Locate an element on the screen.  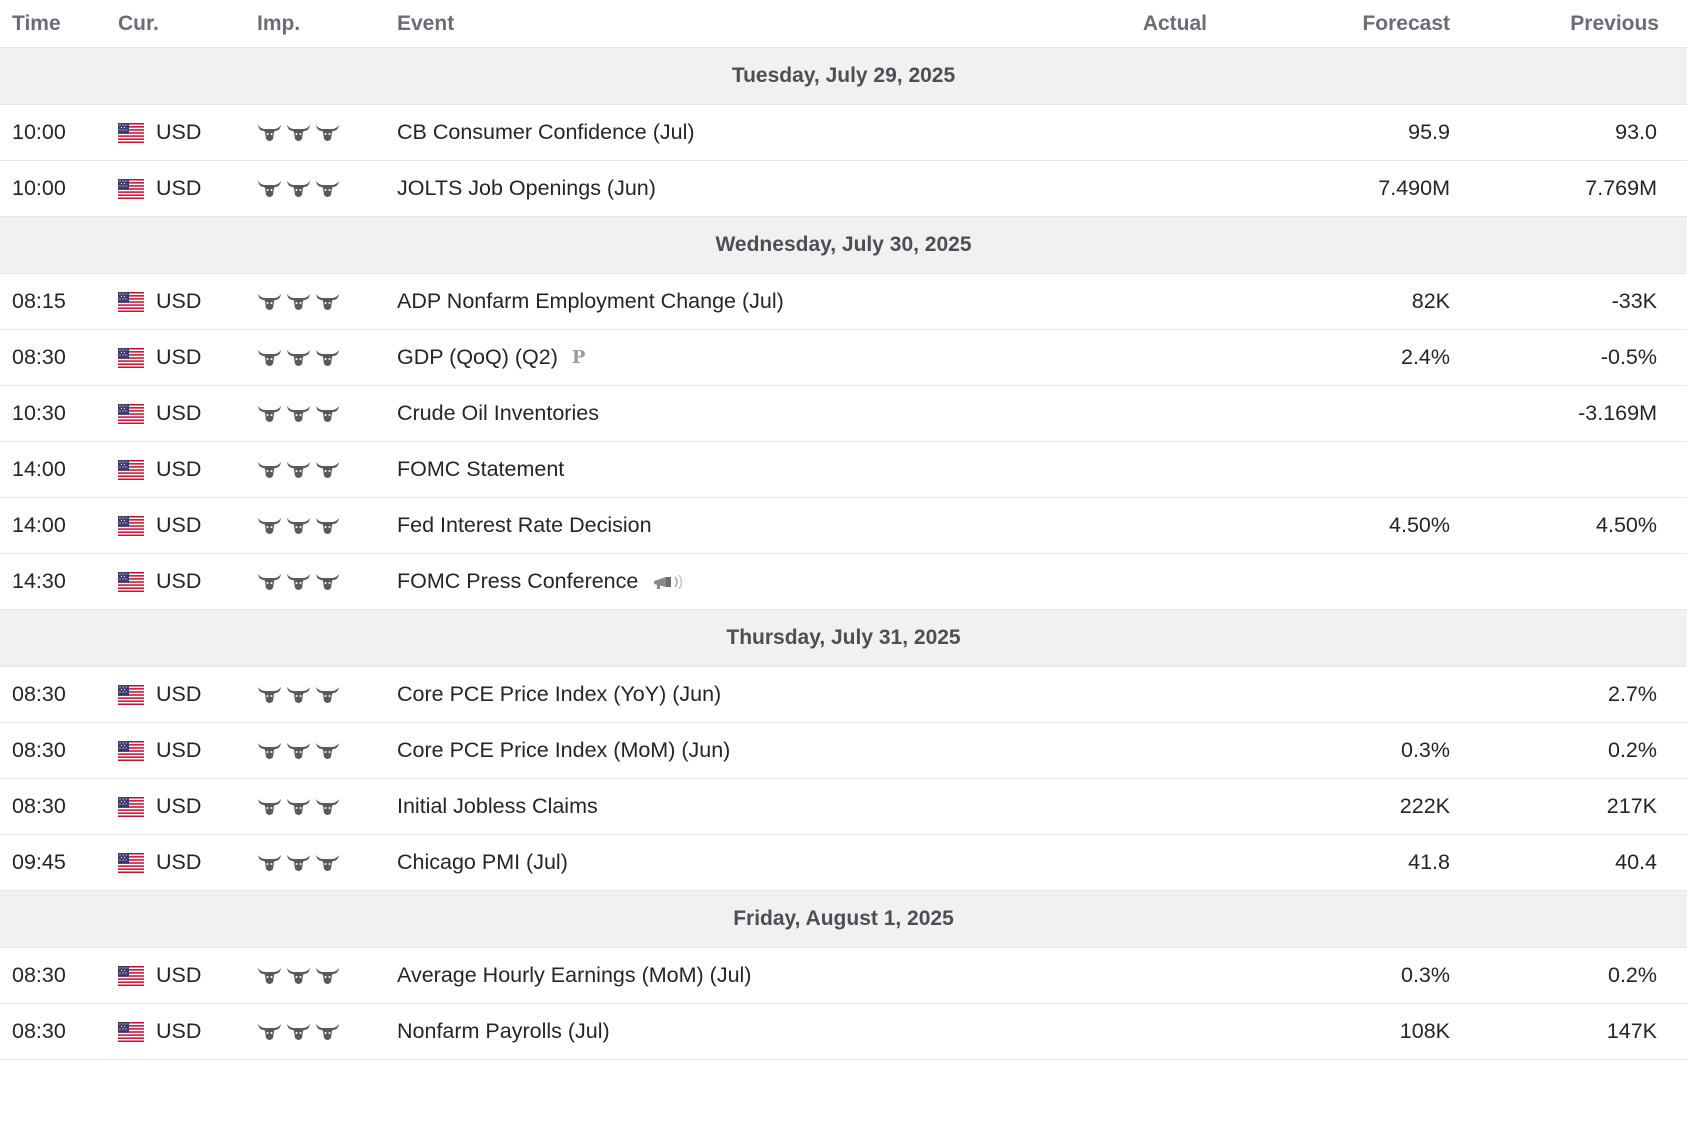
event-time: 10:00 is located at coordinates (39, 188).